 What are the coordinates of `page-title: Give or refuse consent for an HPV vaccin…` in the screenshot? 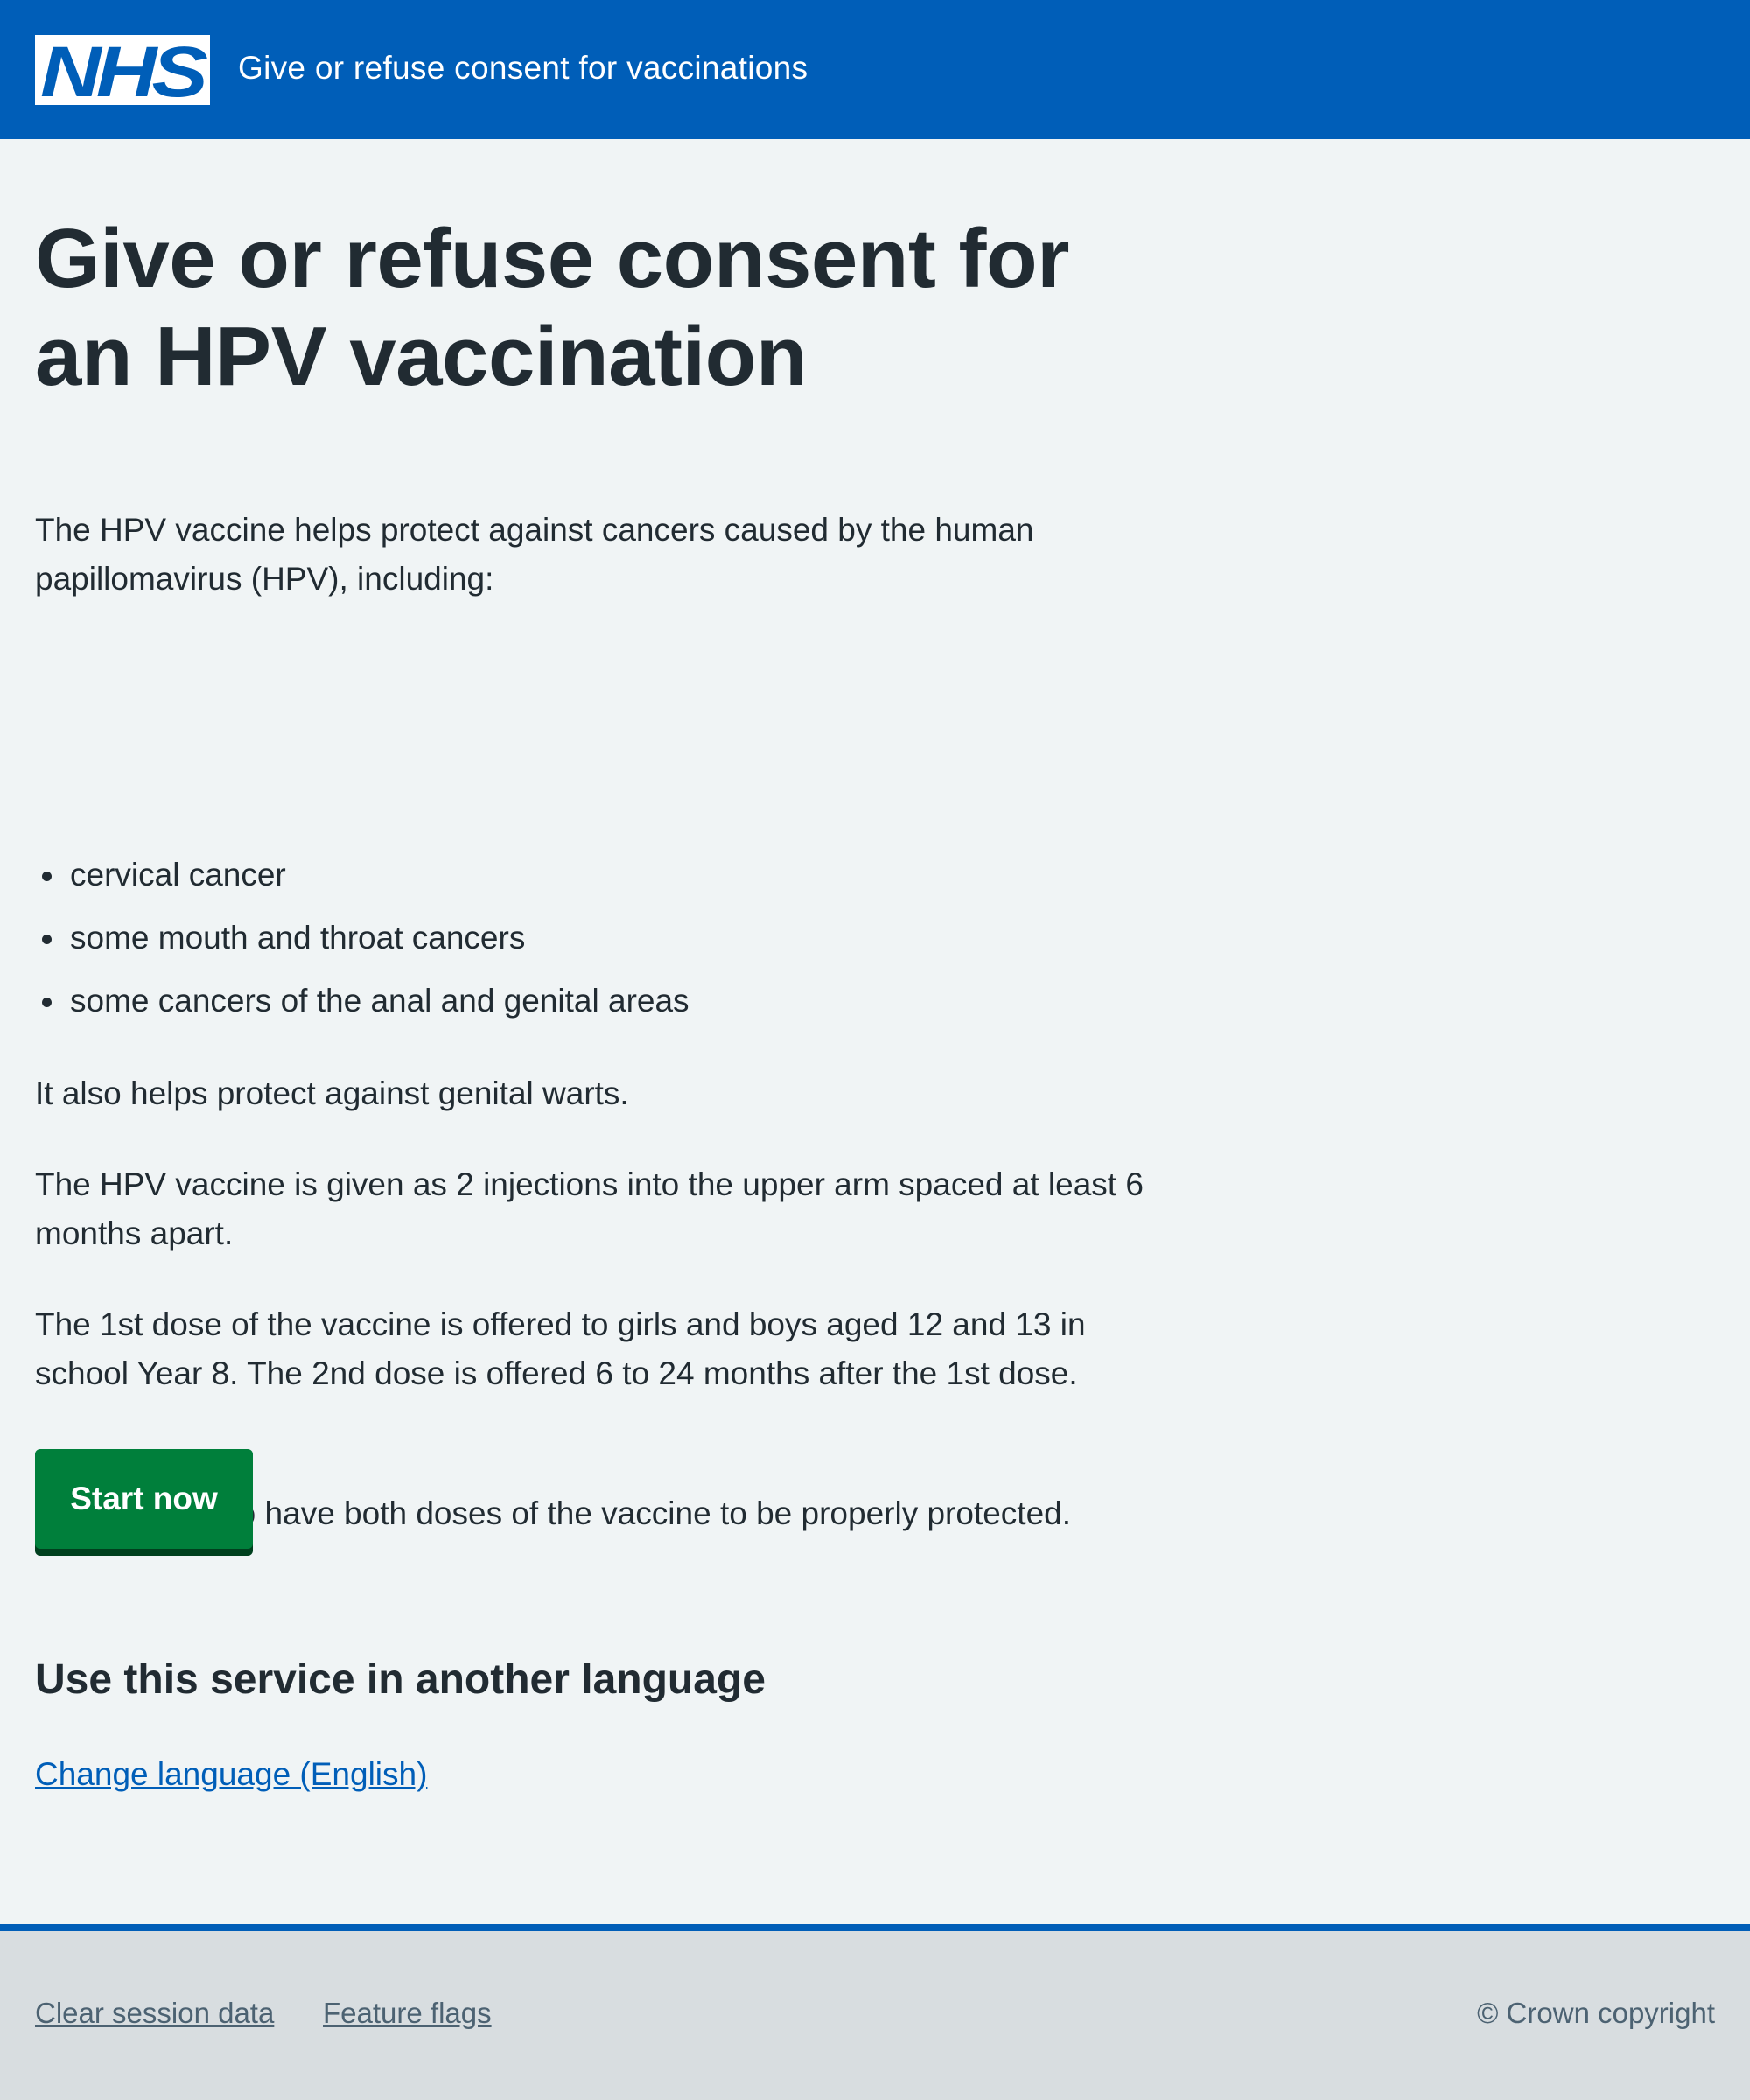 It's located at (552, 307).